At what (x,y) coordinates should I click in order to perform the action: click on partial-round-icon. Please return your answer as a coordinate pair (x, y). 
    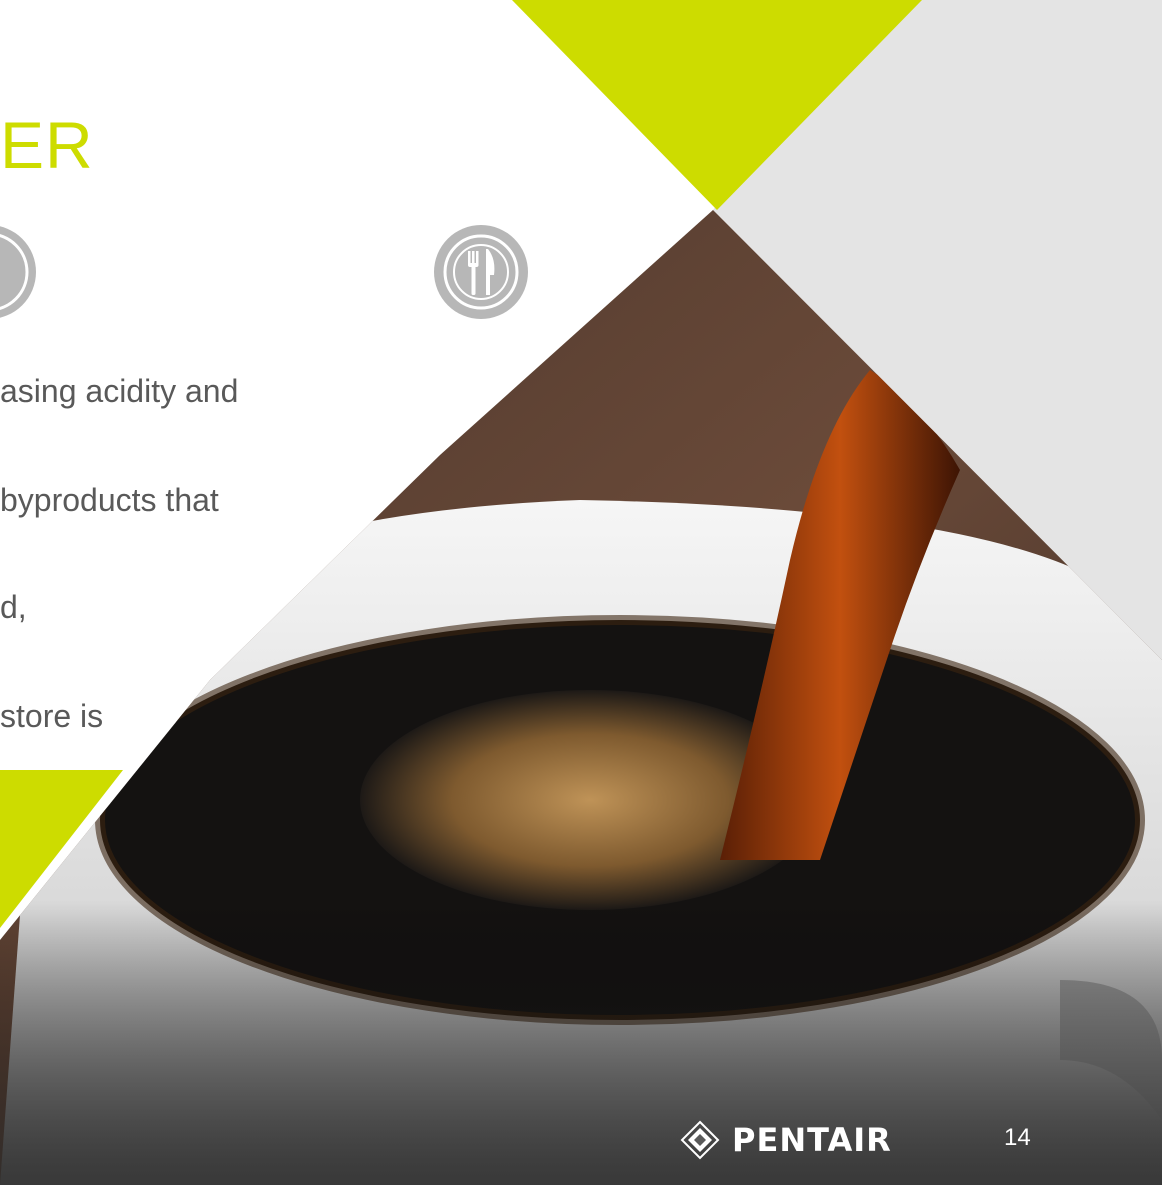
    Looking at the image, I should click on (18, 272).